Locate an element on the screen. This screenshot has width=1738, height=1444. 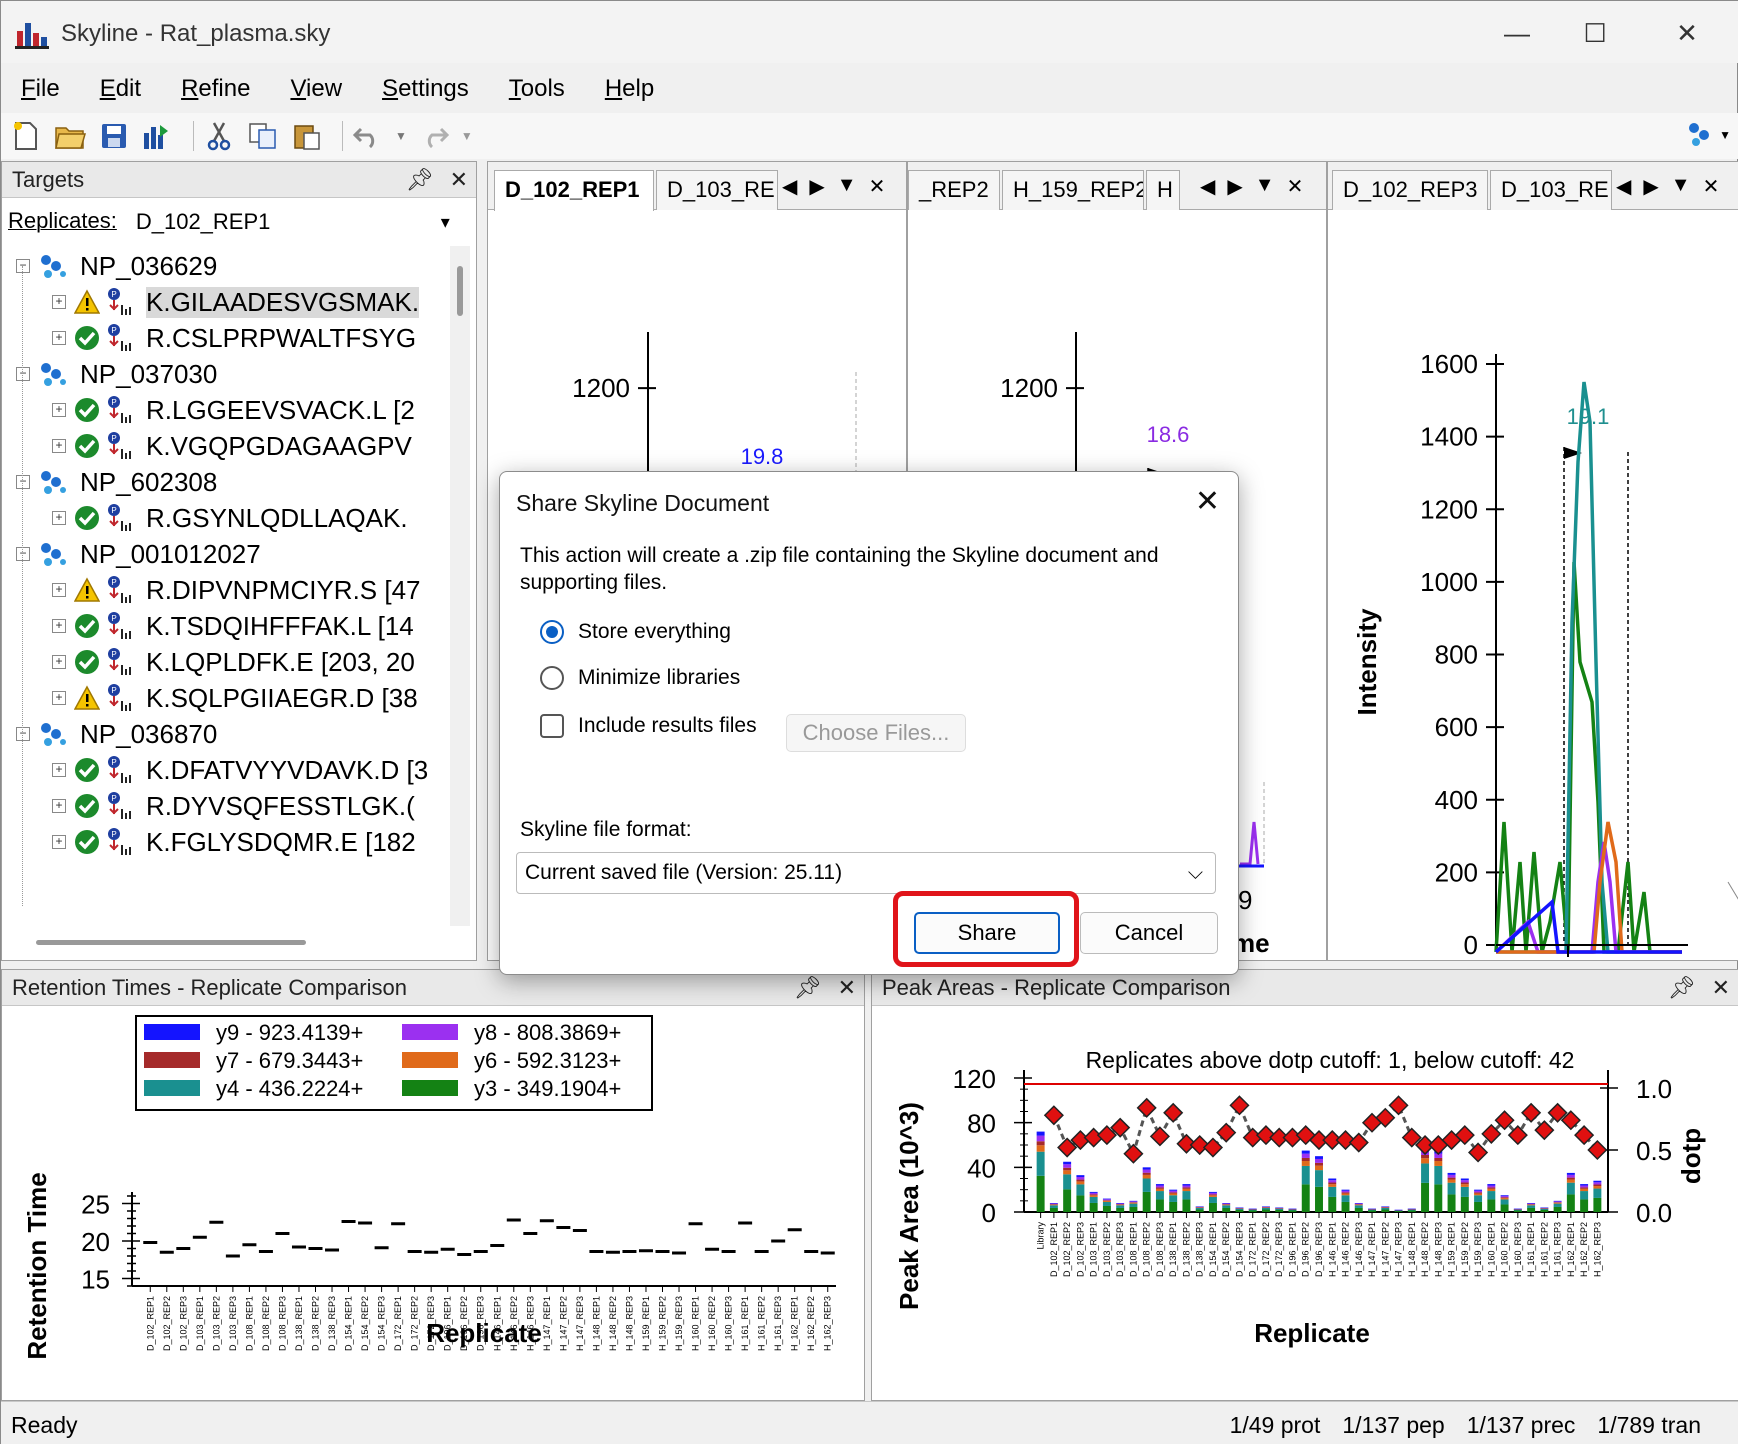
tab-nav: ◀ ▶ ▼ ✕ is located at coordinates (833, 186).